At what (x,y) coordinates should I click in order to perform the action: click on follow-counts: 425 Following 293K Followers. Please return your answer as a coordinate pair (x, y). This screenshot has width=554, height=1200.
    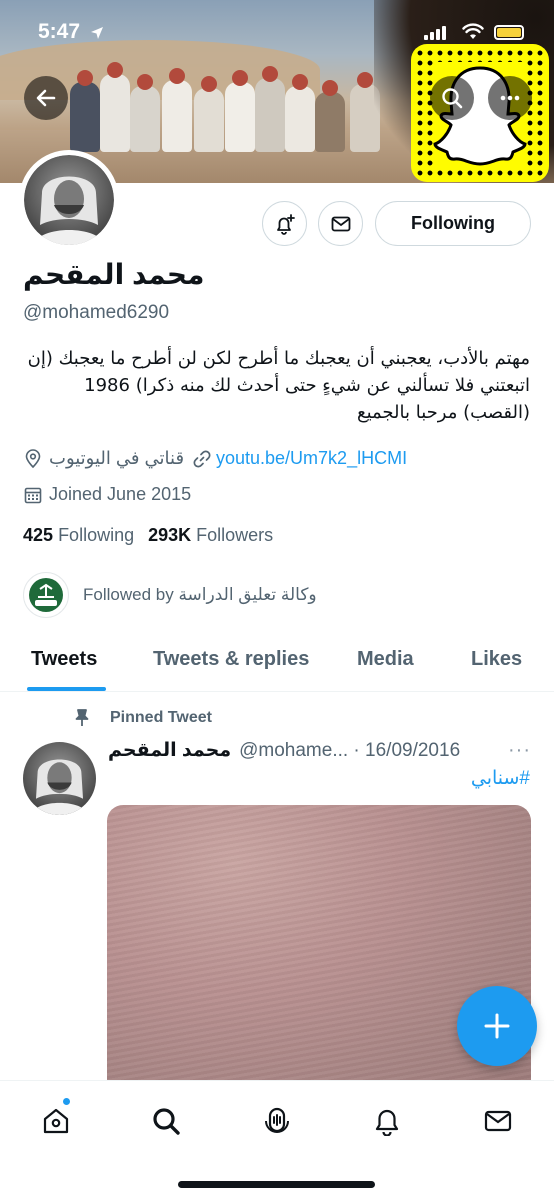
    Looking at the image, I should click on (148, 535).